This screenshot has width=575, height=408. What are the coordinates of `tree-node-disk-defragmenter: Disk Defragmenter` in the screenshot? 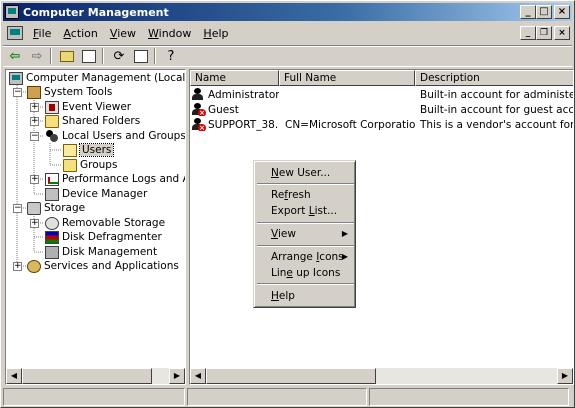 It's located at (103, 237).